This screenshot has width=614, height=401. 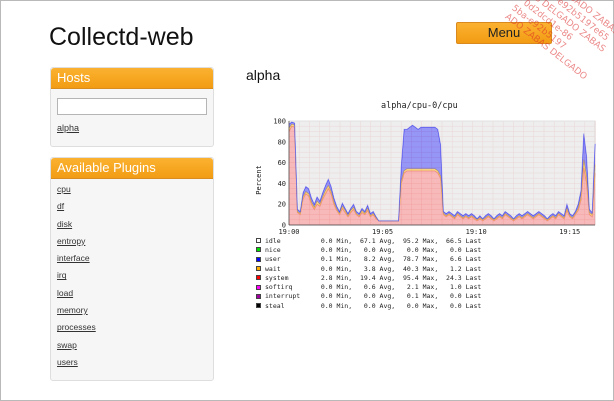 What do you see at coordinates (76, 348) in the screenshot?
I see `plugin-link-swap: swap` at bounding box center [76, 348].